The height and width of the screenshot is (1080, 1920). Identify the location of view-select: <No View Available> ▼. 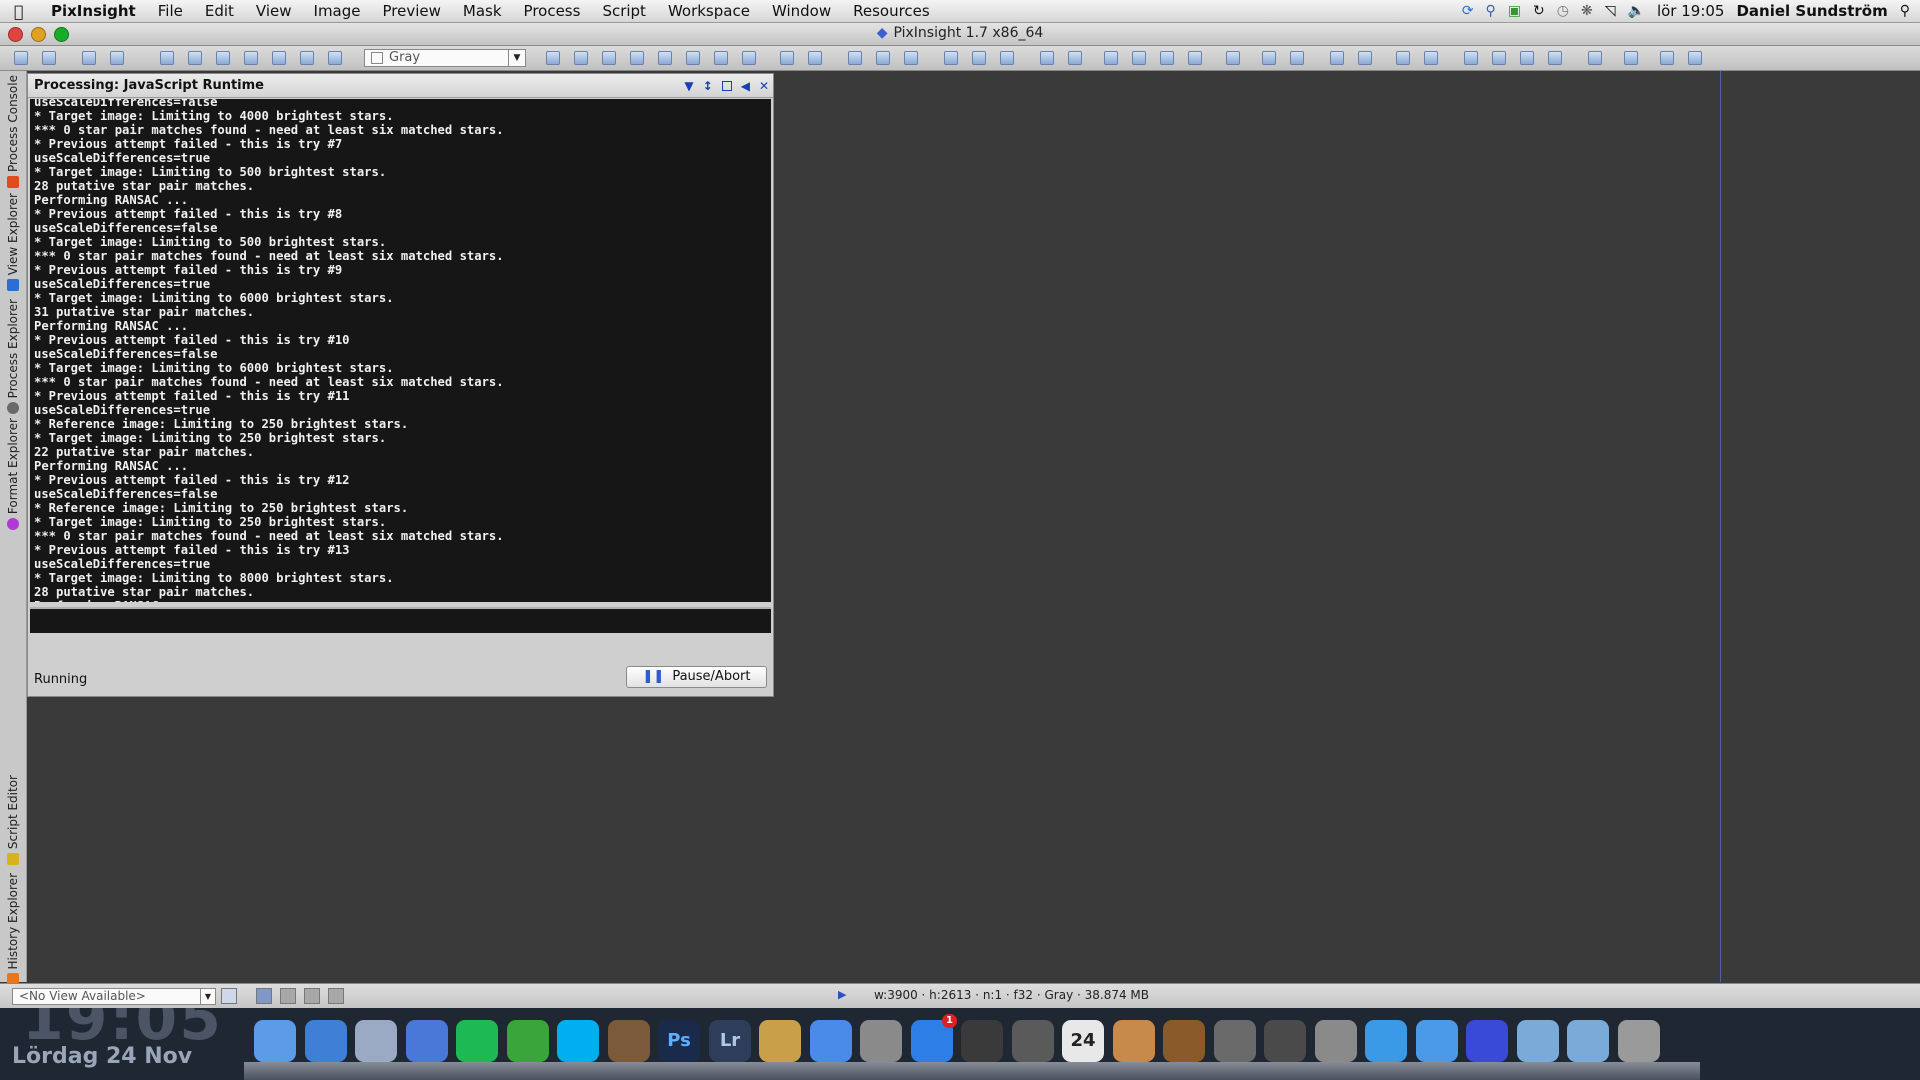
(114, 996).